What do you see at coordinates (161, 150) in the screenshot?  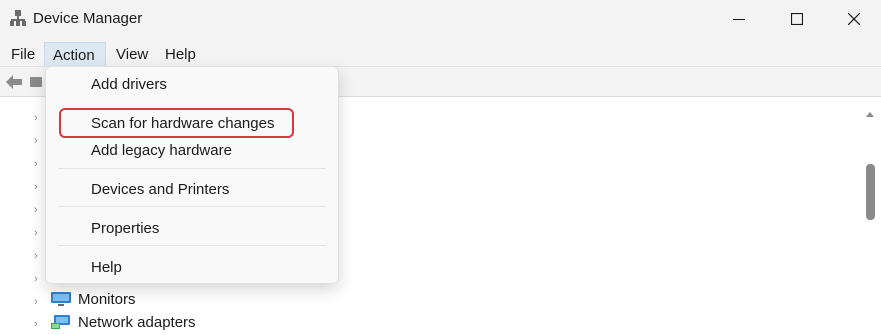 I see `menu-item-add-legacy-hardware: Add legacy hardware` at bounding box center [161, 150].